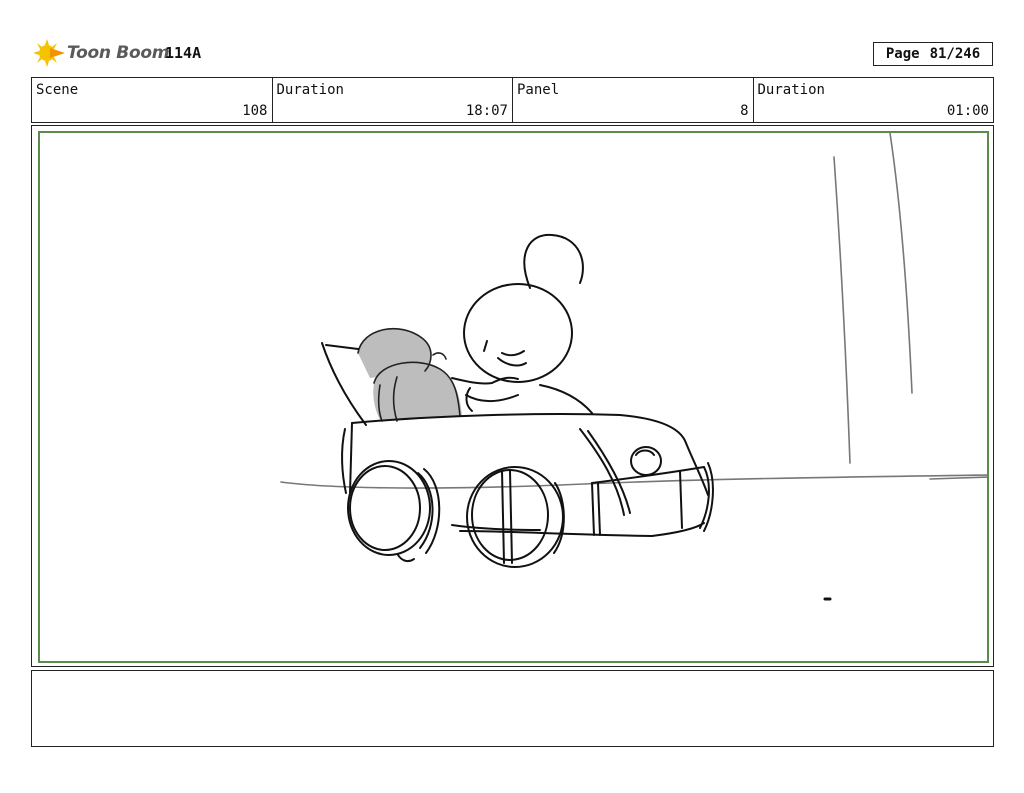  I want to click on scene-cell: Scene 108, so click(152, 100).